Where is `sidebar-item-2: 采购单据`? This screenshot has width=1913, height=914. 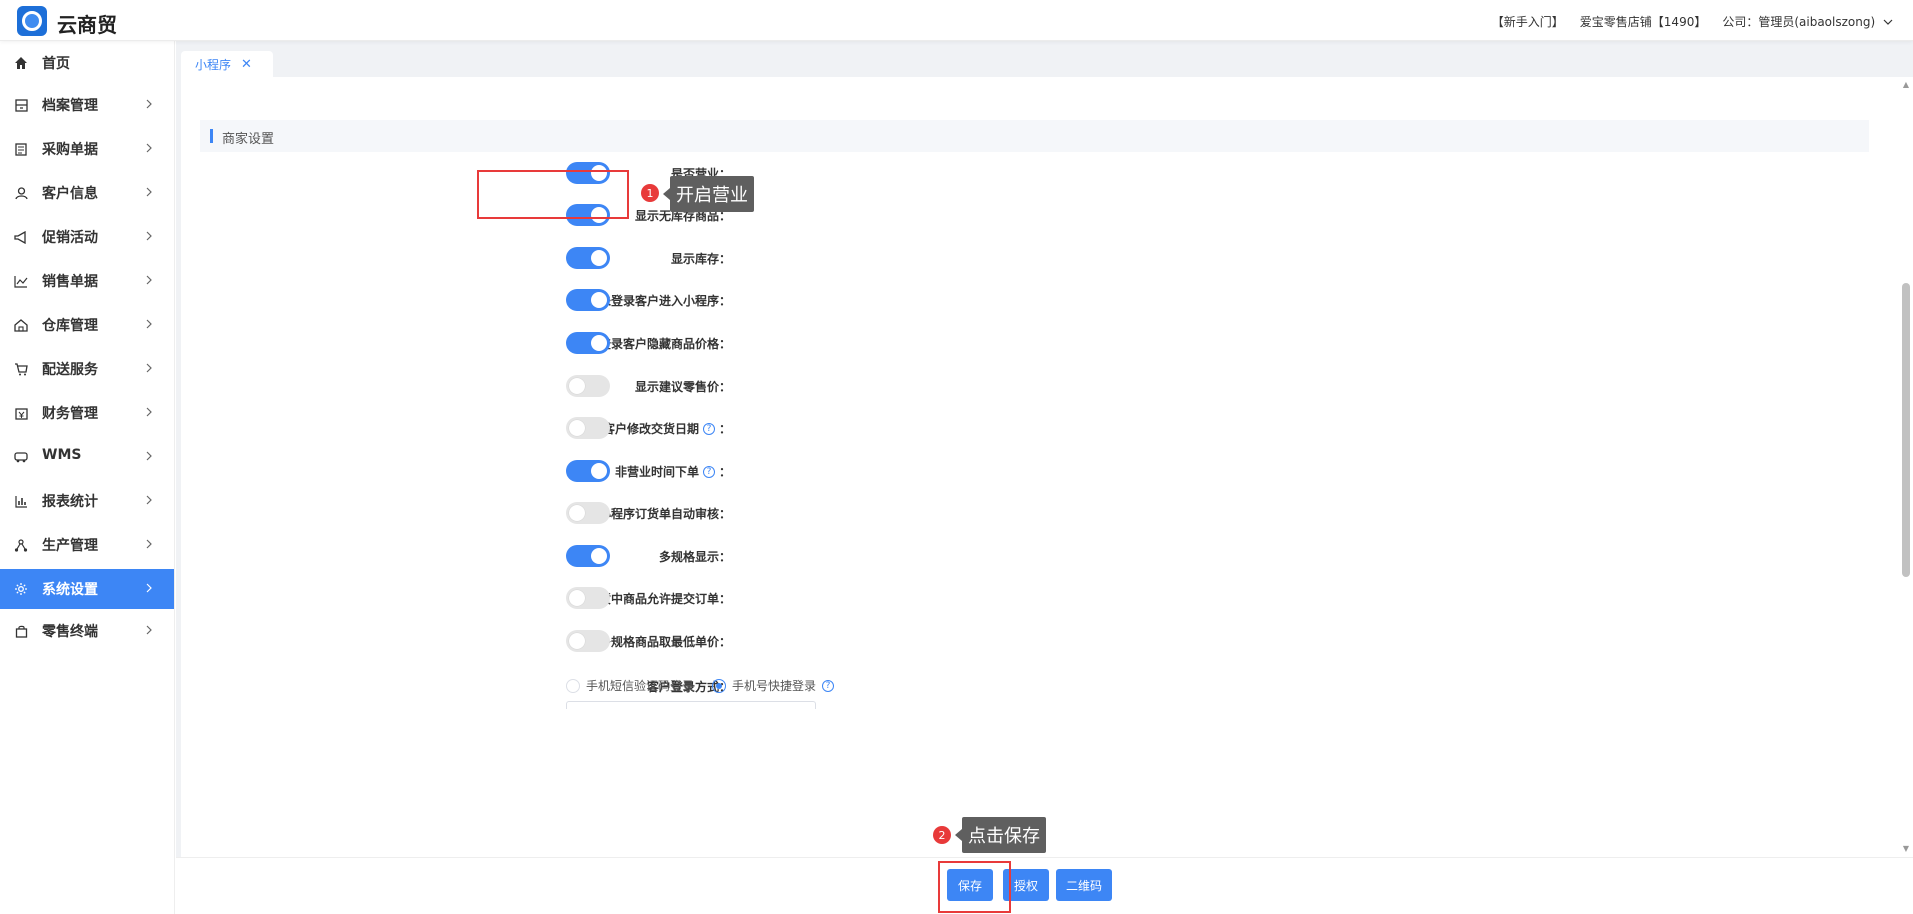 sidebar-item-2: 采购单据 is located at coordinates (87, 149).